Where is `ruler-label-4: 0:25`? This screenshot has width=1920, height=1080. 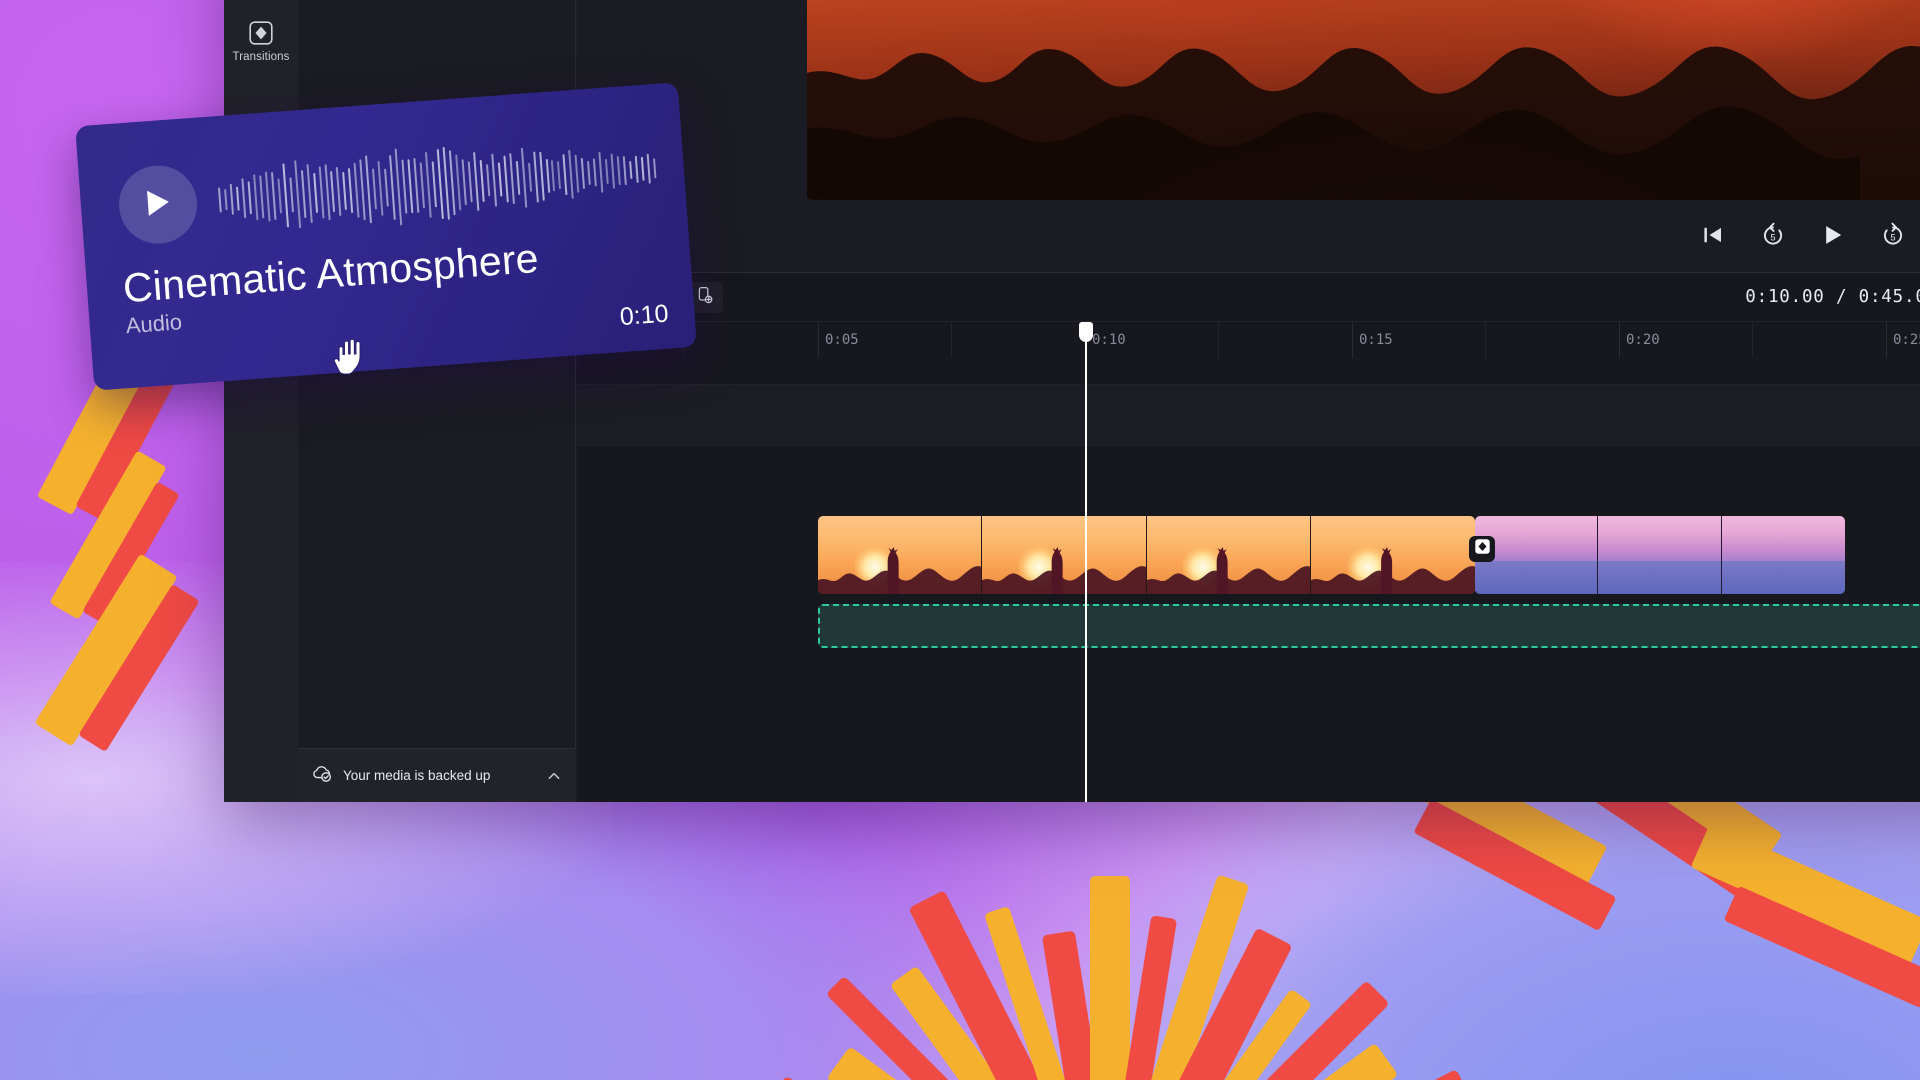
ruler-label-4: 0:25 is located at coordinates (1906, 340).